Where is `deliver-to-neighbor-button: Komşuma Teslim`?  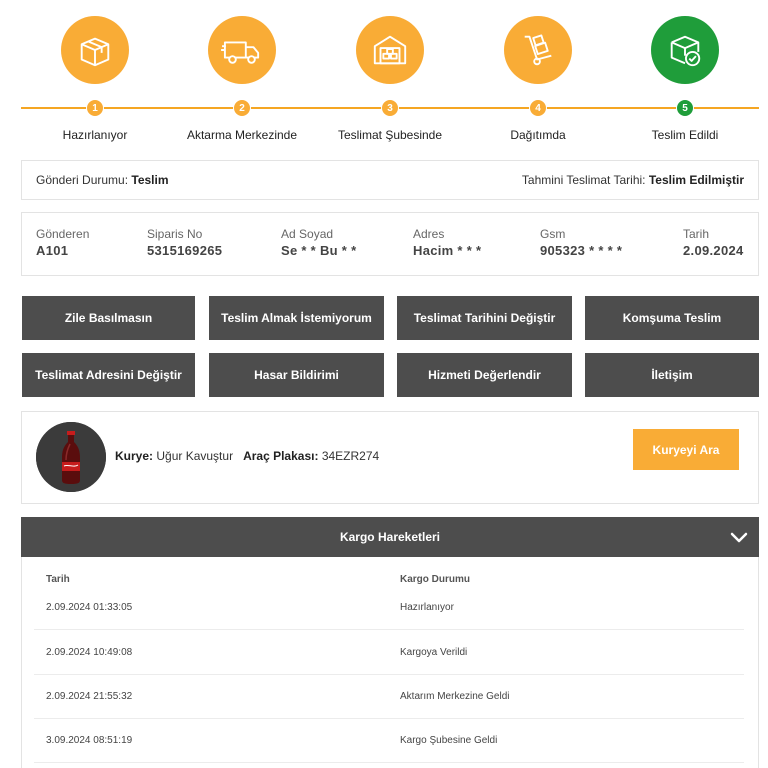 deliver-to-neighbor-button: Komşuma Teslim is located at coordinates (672, 318).